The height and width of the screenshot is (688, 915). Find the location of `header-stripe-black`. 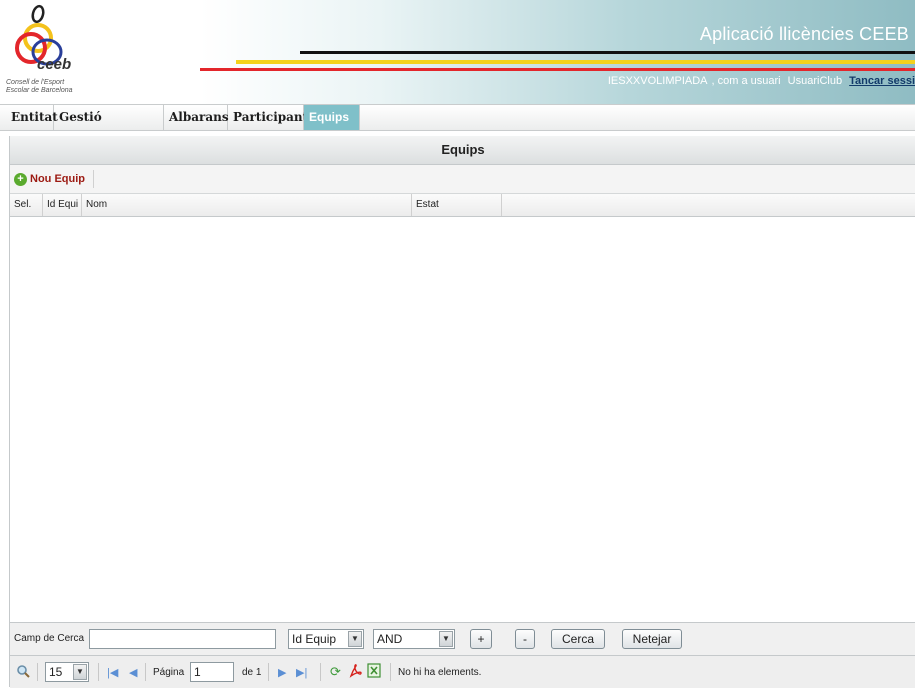

header-stripe-black is located at coordinates (607, 52).